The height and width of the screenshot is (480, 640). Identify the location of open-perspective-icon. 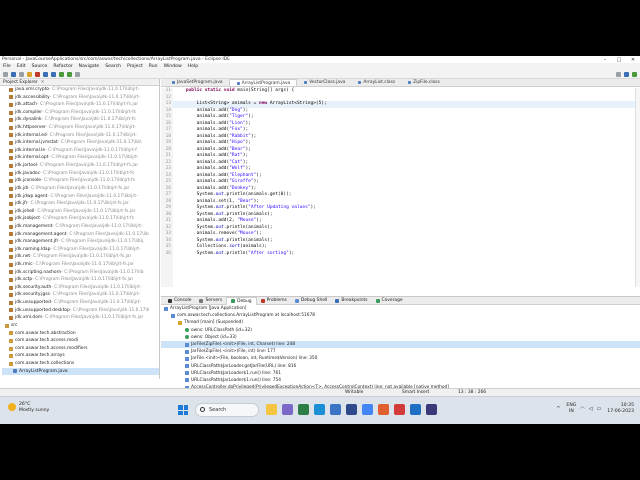
(618, 74).